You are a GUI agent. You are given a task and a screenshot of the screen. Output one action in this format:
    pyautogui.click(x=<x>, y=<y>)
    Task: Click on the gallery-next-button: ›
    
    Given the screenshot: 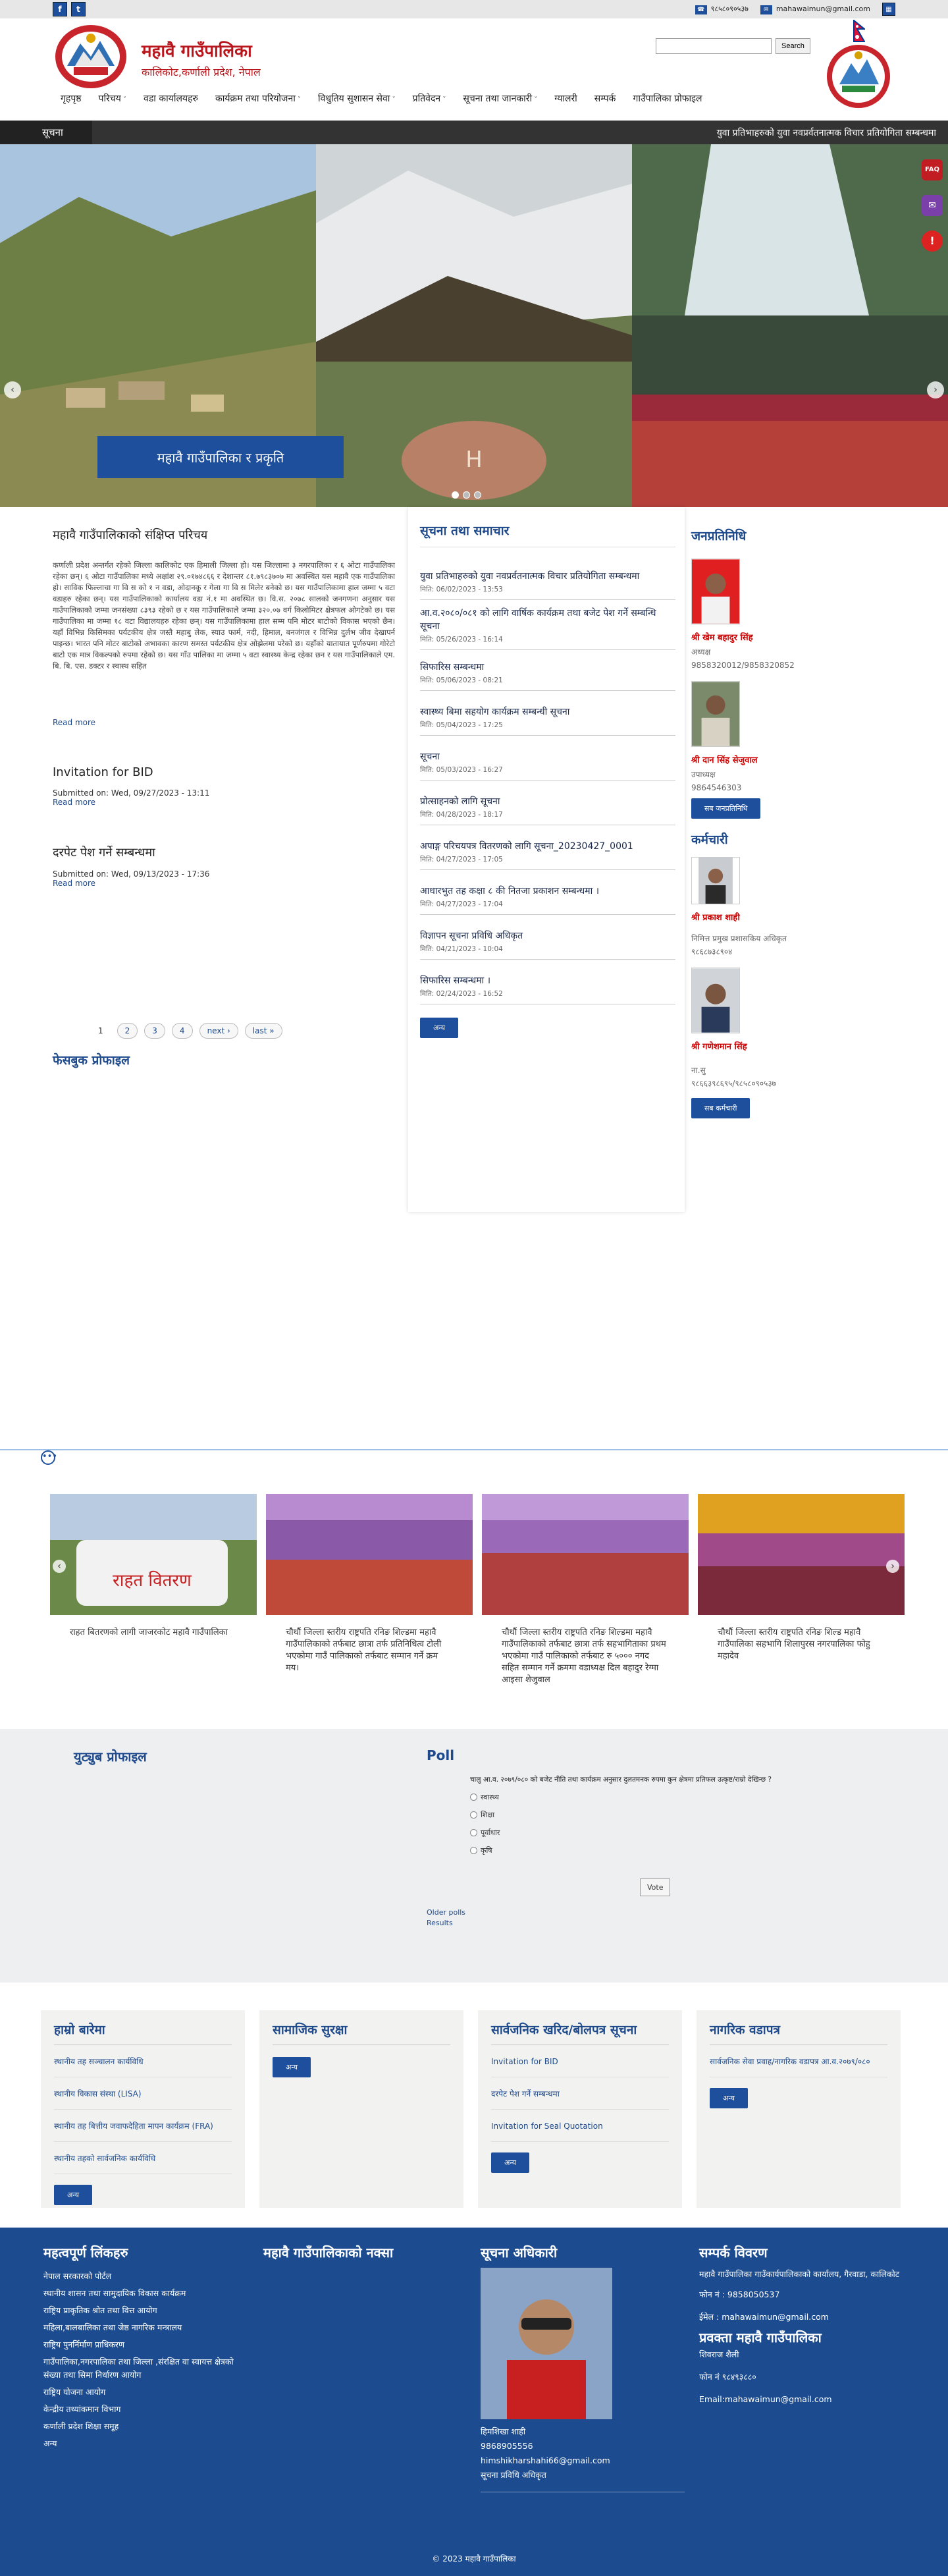 What is the action you would take?
    pyautogui.click(x=892, y=1566)
    